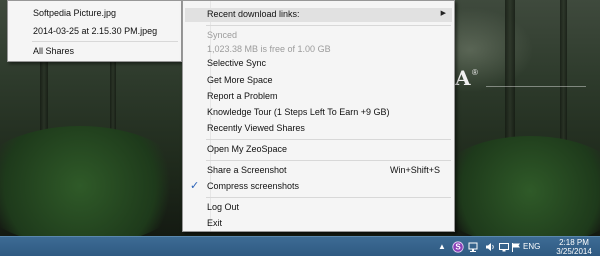 Image resolution: width=600 pixels, height=256 pixels. I want to click on recent-file-item: 2014-03-25 at 2.15.30 PM.jpeg, so click(95, 31).